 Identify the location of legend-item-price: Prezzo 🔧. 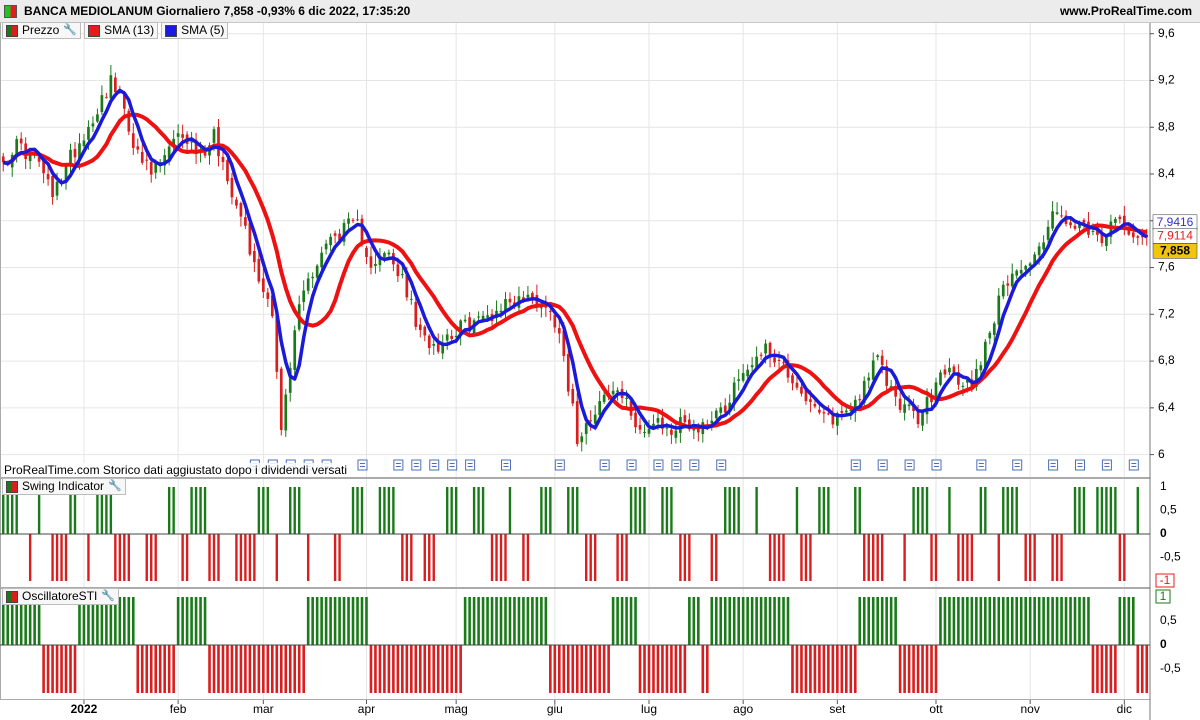
(42, 30).